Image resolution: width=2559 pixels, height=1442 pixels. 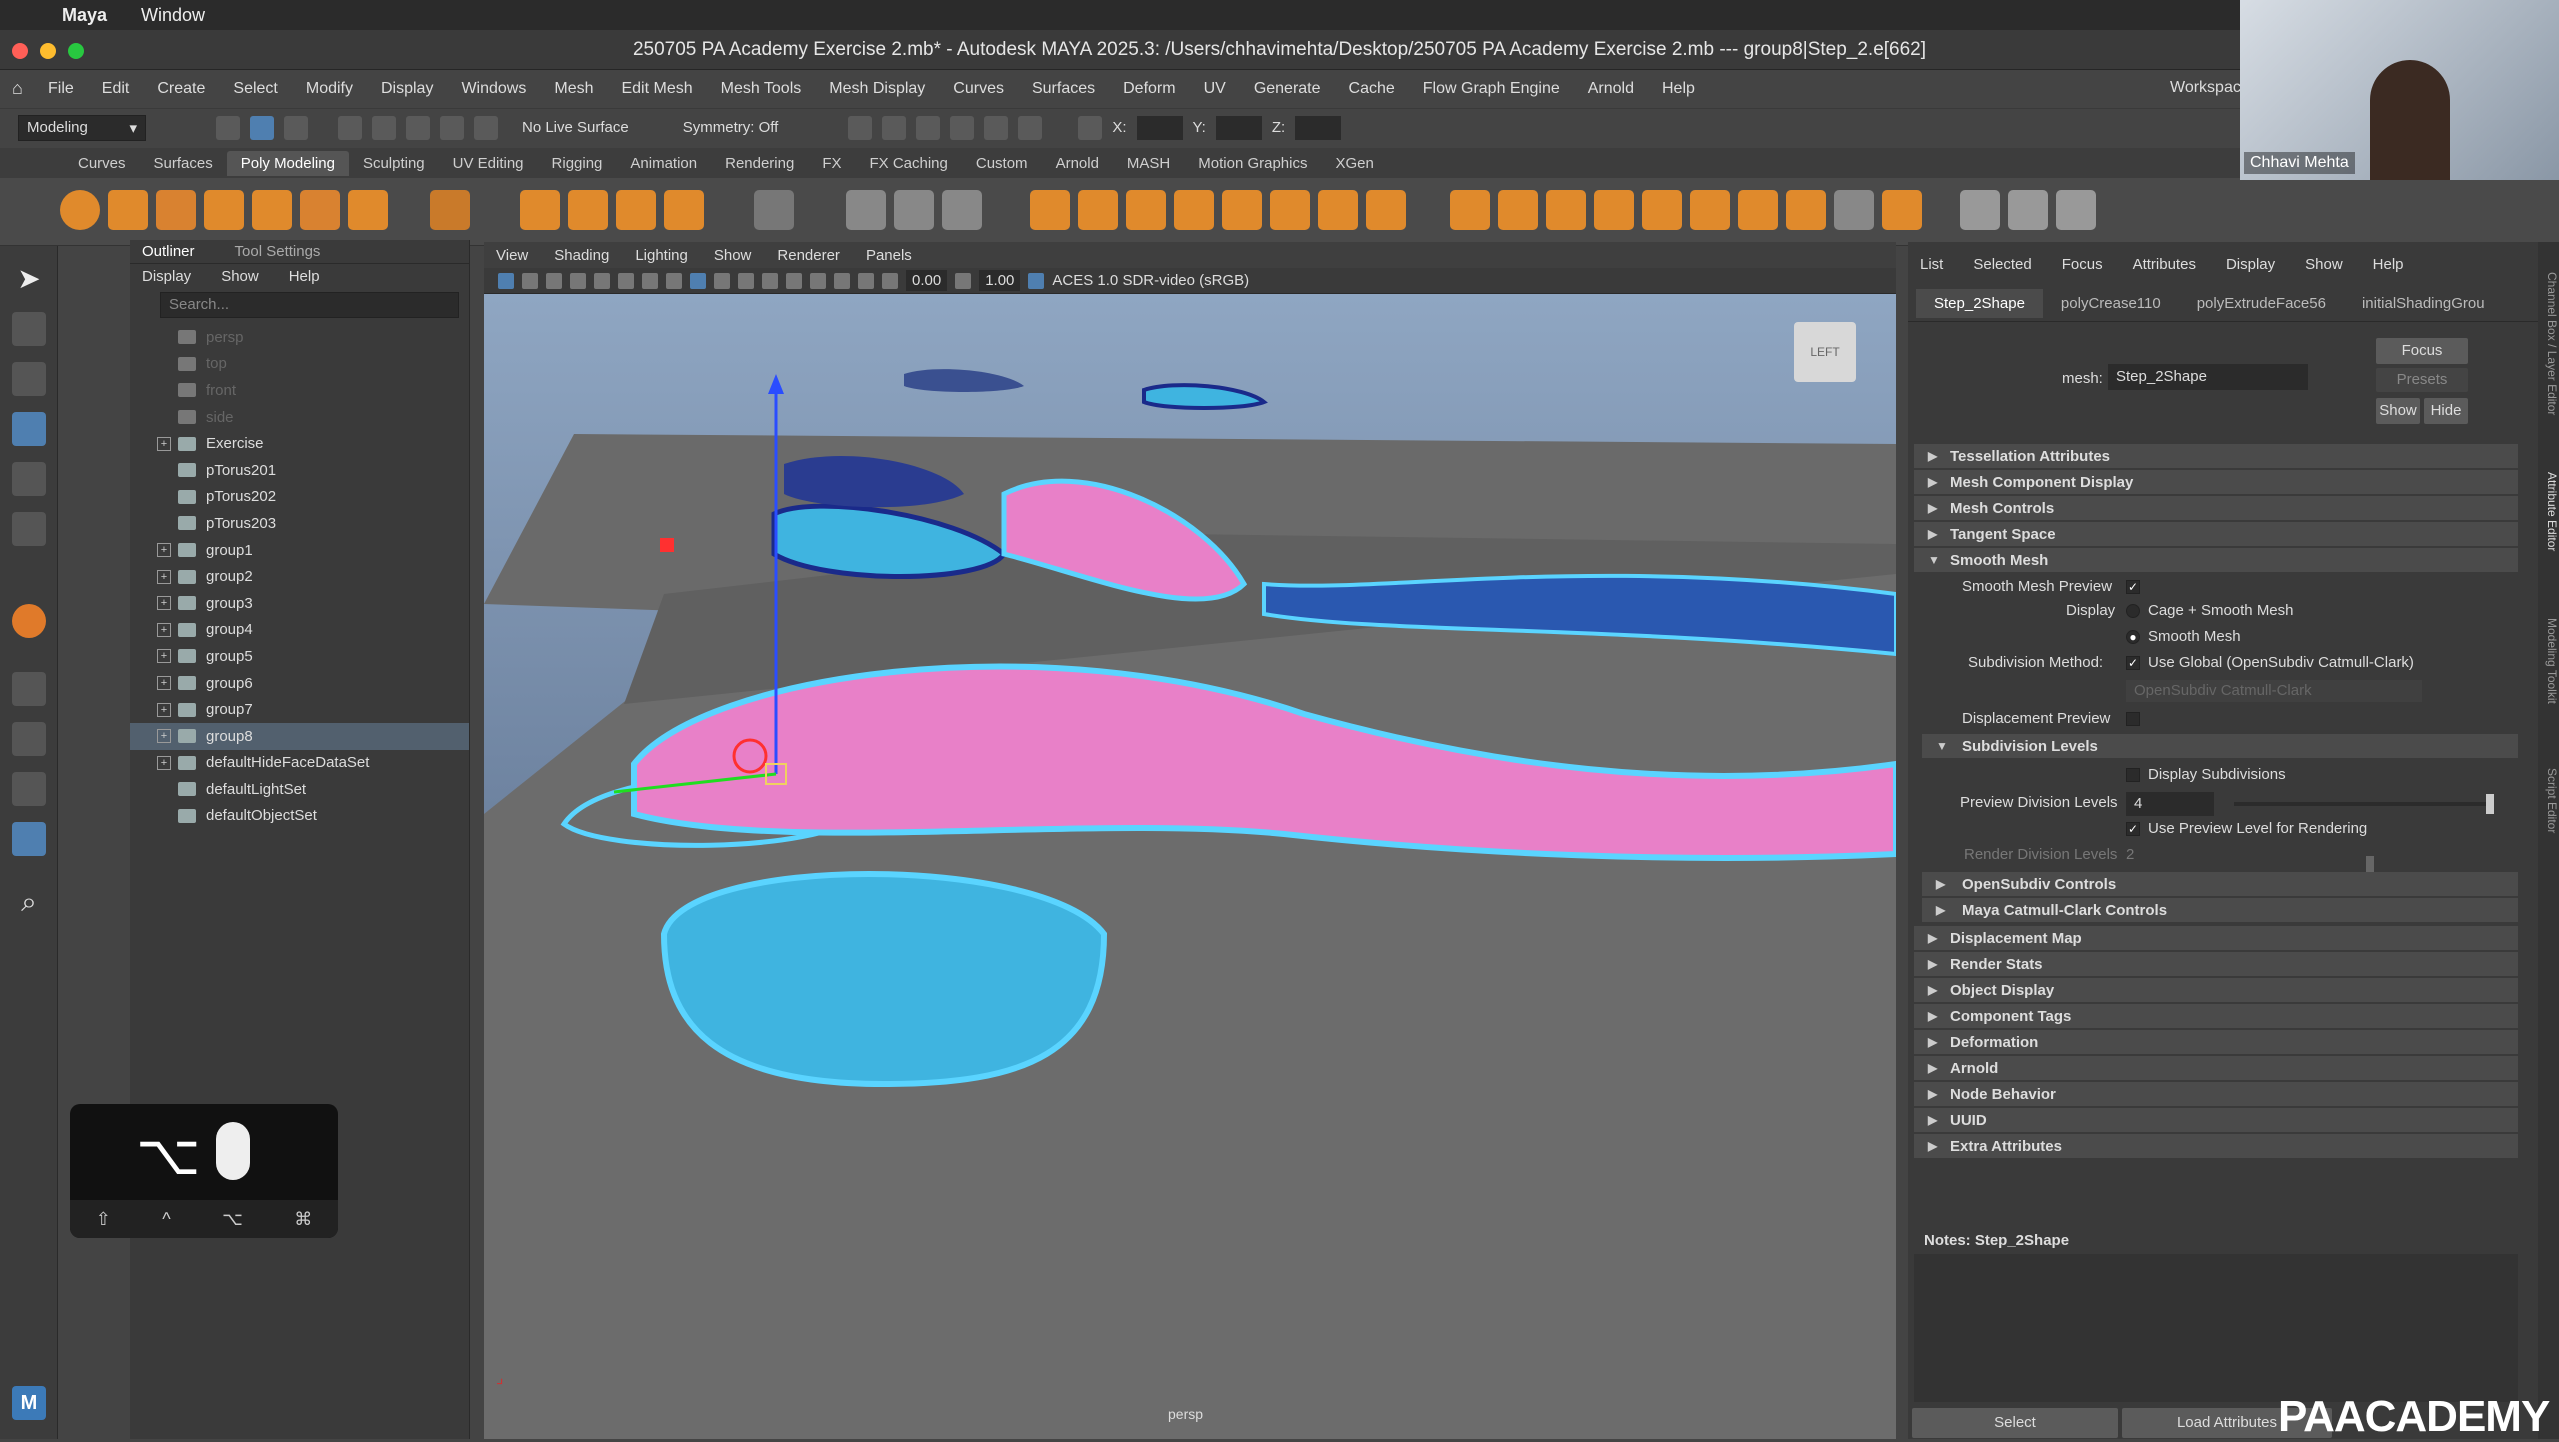 What do you see at coordinates (978, 89) in the screenshot?
I see `menu-curves: Curves` at bounding box center [978, 89].